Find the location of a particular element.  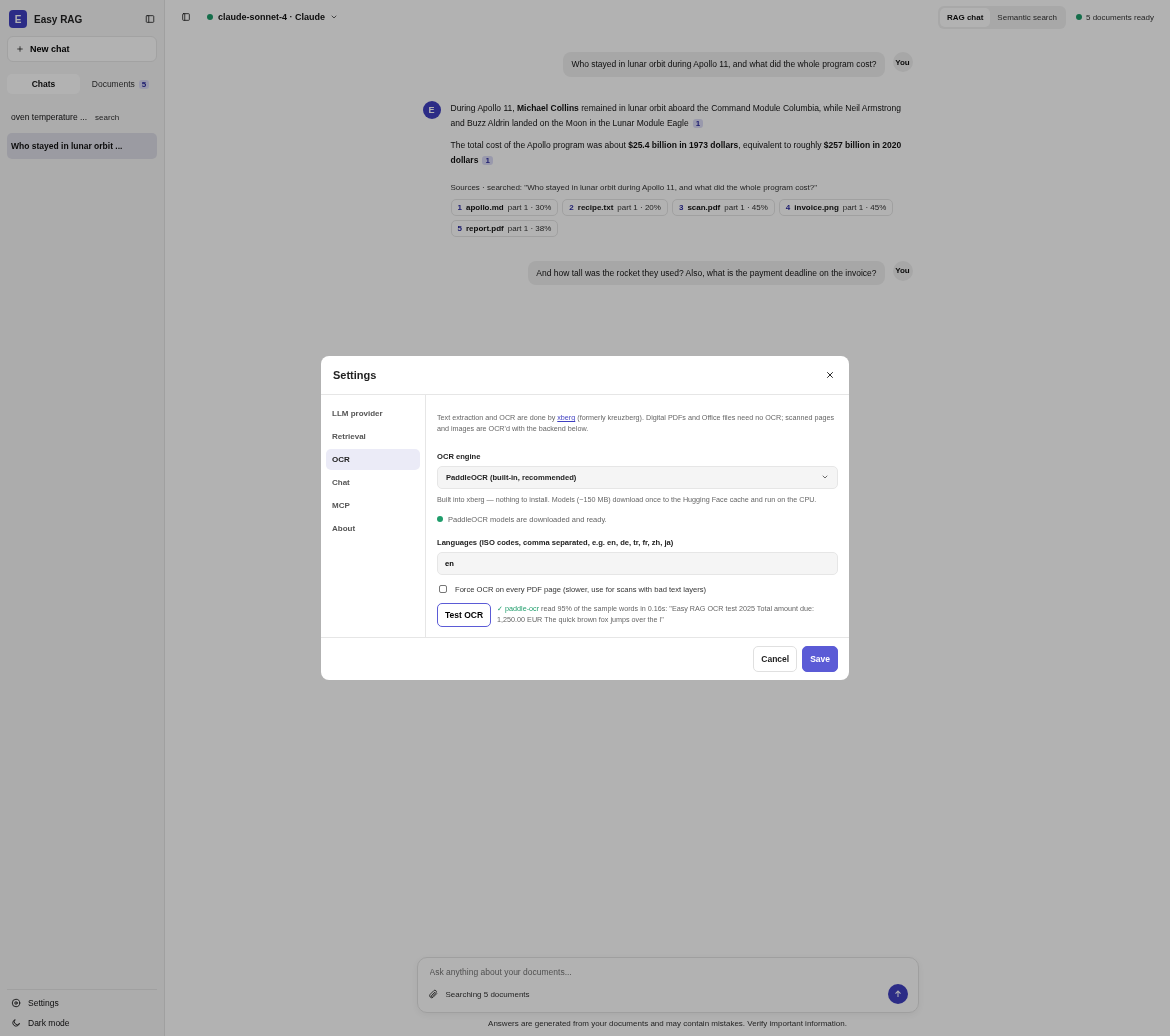

assistant-avatar: E is located at coordinates (431, 109).